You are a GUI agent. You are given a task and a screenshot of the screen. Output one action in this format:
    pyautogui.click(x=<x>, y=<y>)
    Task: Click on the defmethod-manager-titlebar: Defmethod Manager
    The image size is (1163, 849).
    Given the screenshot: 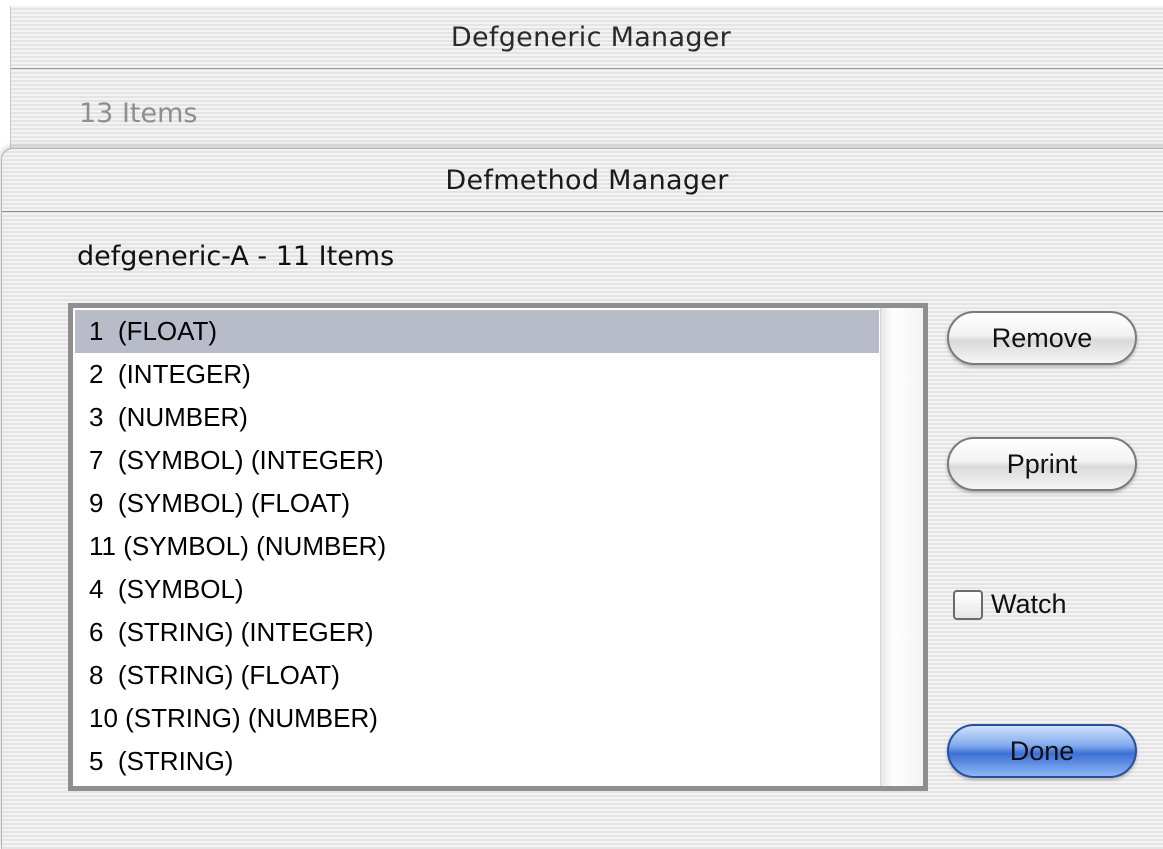 What is the action you would take?
    pyautogui.click(x=582, y=180)
    